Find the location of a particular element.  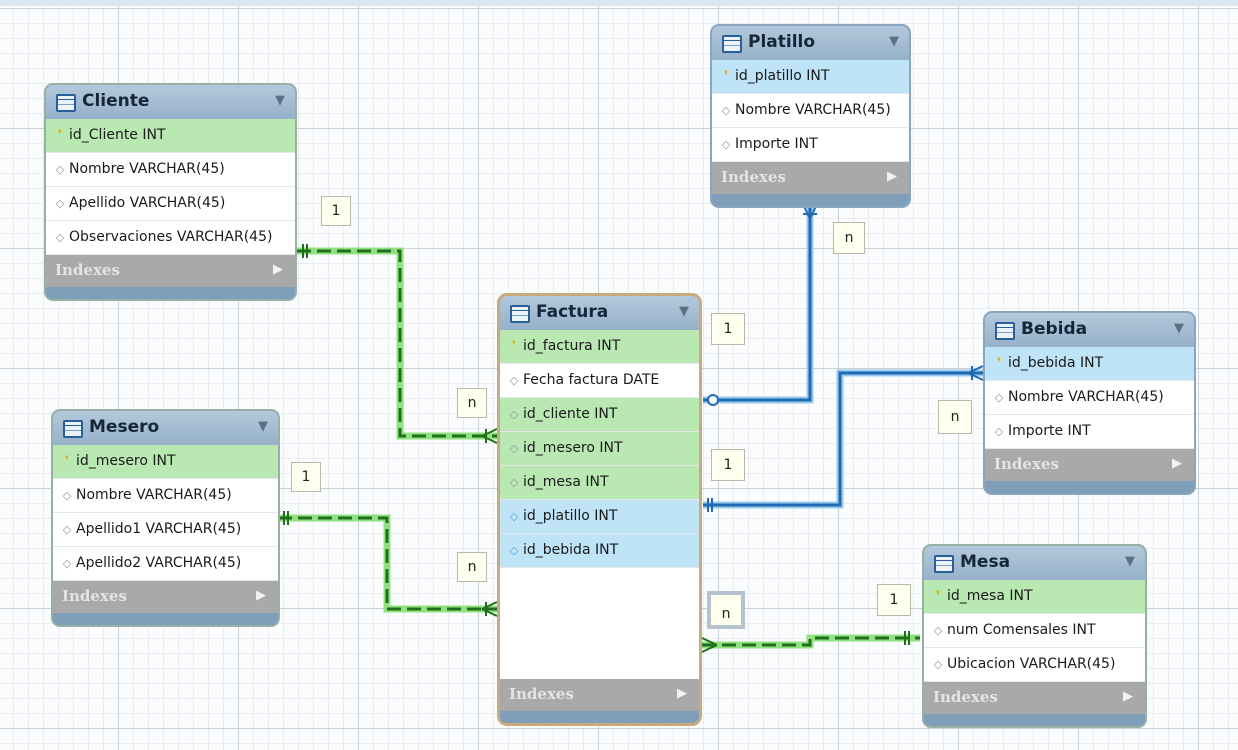

column-label: Fecha factura DATE is located at coordinates (591, 380).